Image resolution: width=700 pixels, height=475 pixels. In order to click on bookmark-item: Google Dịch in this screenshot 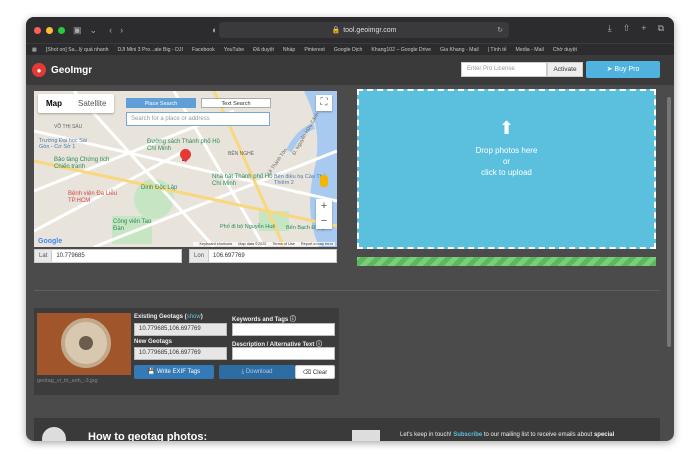, I will do `click(348, 50)`.